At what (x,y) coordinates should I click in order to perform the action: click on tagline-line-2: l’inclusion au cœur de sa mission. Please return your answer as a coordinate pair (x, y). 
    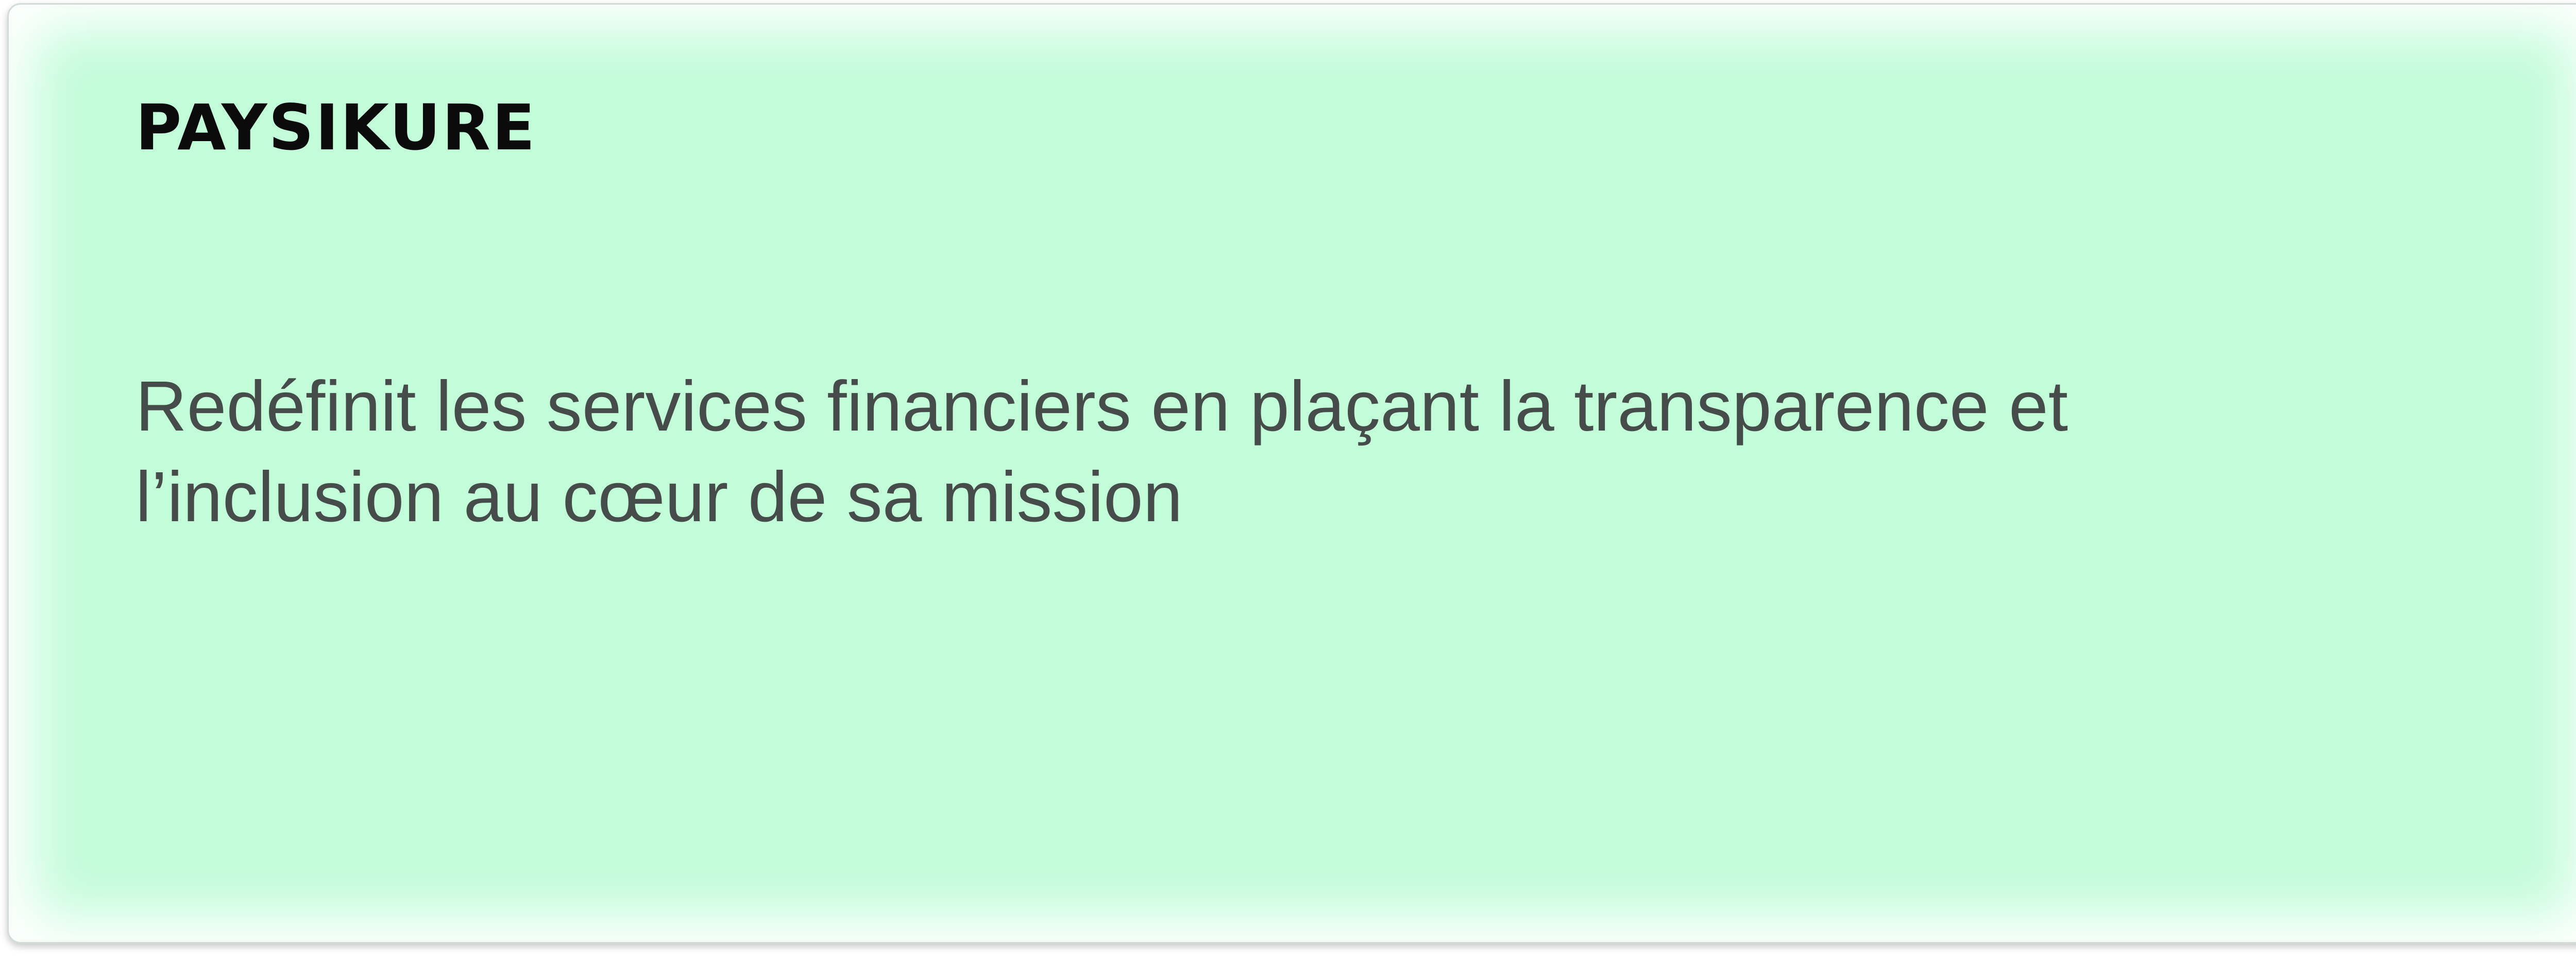
    Looking at the image, I should click on (659, 497).